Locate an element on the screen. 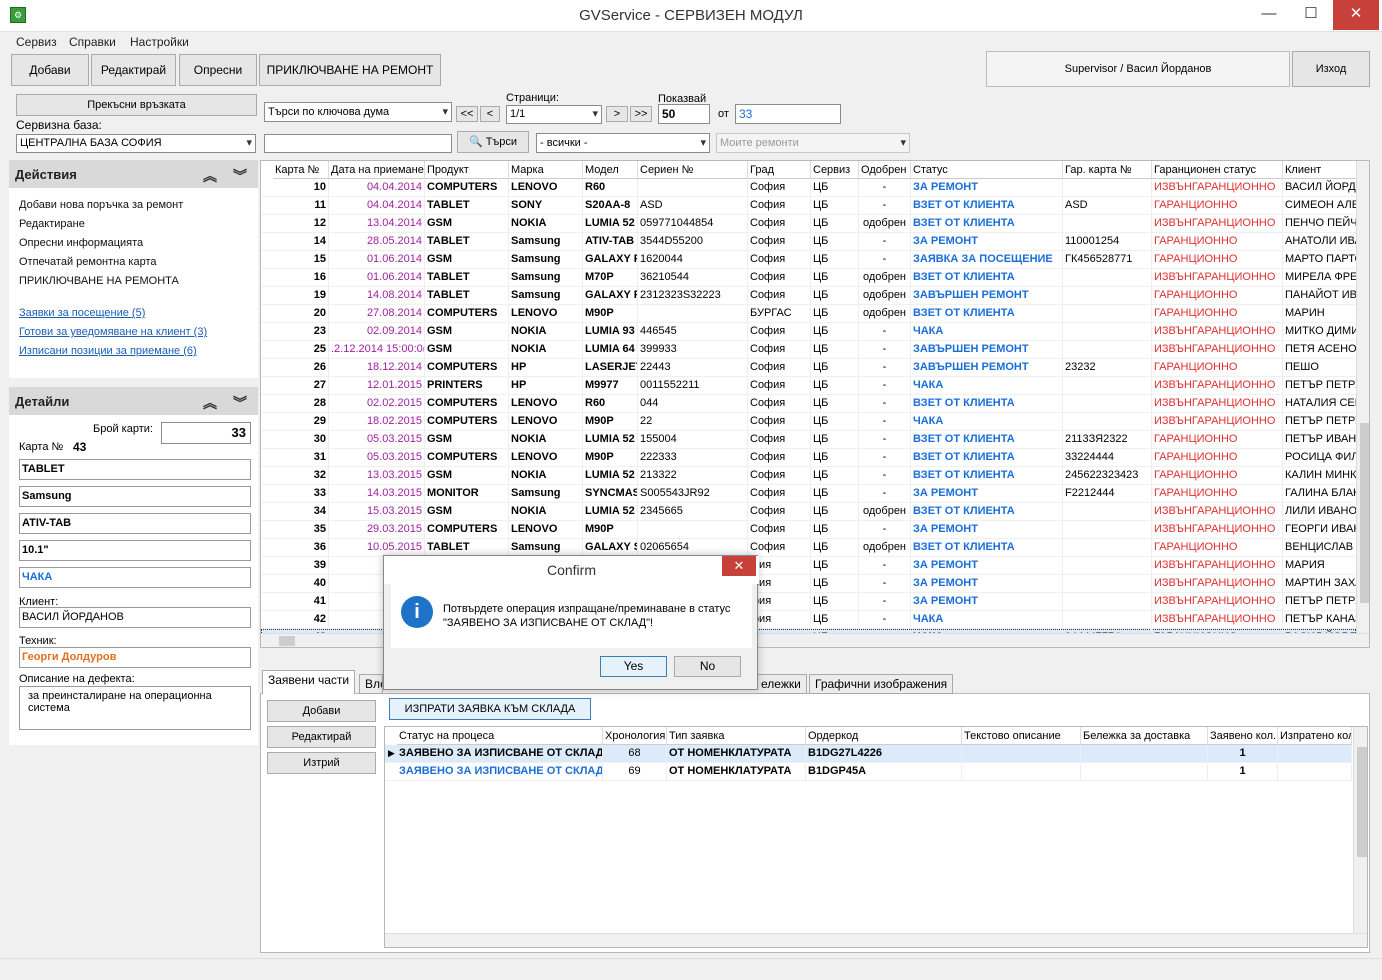 Image resolution: width=1382 pixels, height=980 pixels. menu-reports: Справки is located at coordinates (92, 42).